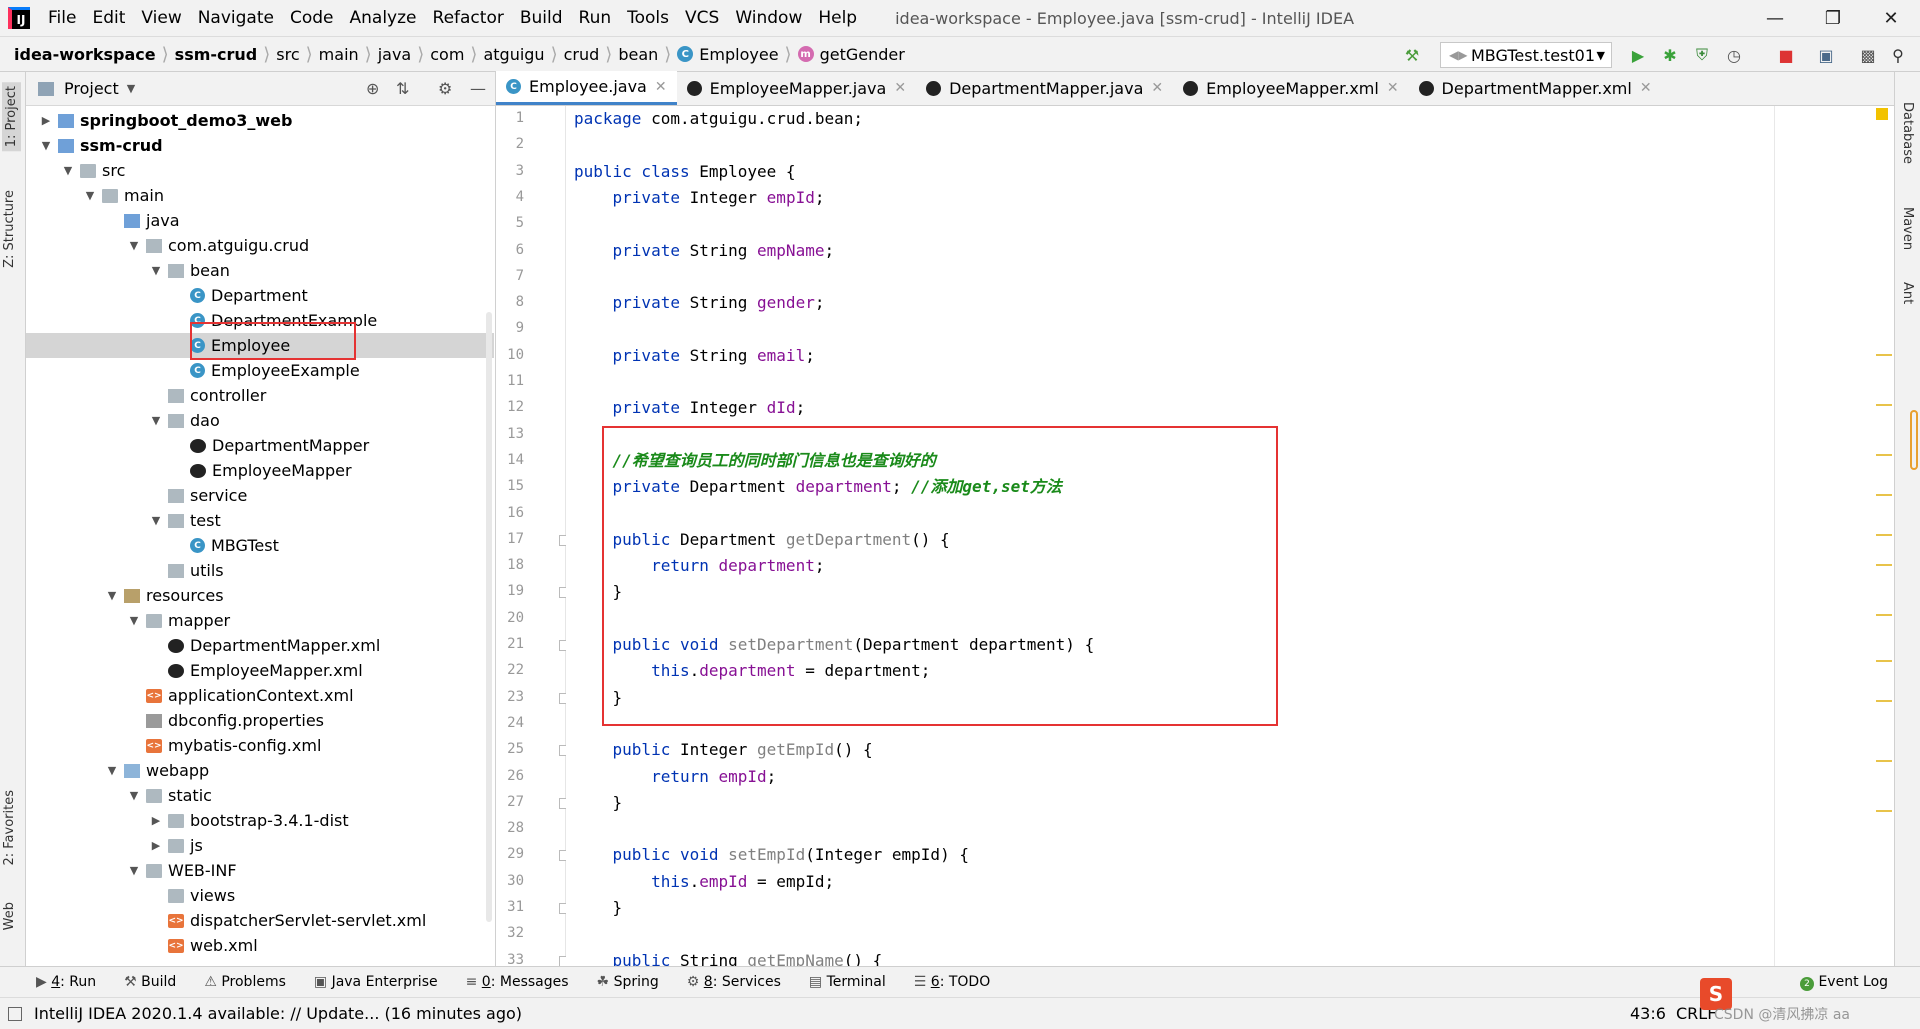 The width and height of the screenshot is (1920, 1029). What do you see at coordinates (260, 570) in the screenshot?
I see `tree-item: utils` at bounding box center [260, 570].